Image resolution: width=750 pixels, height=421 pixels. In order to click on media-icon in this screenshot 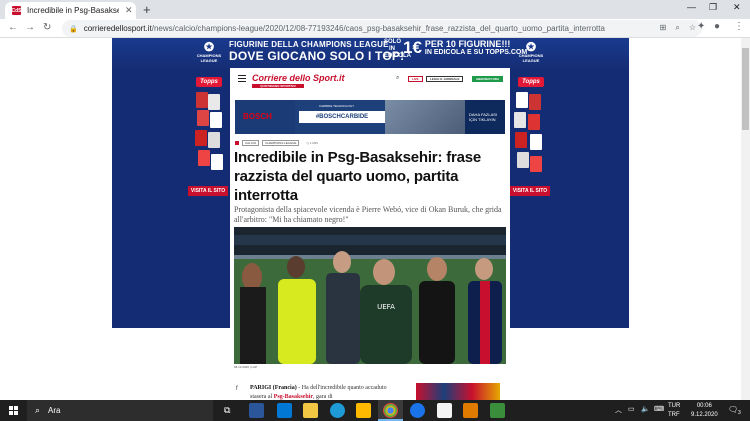, I will do `click(470, 410)`.